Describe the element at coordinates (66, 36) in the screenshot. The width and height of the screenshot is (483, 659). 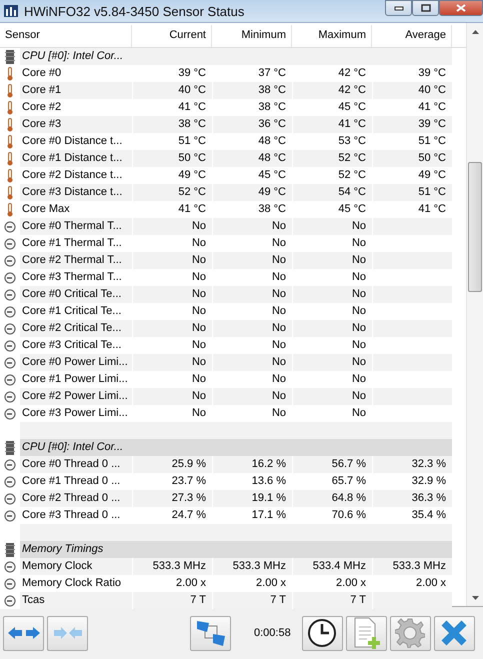
I see `column-header: Sensor` at that location.